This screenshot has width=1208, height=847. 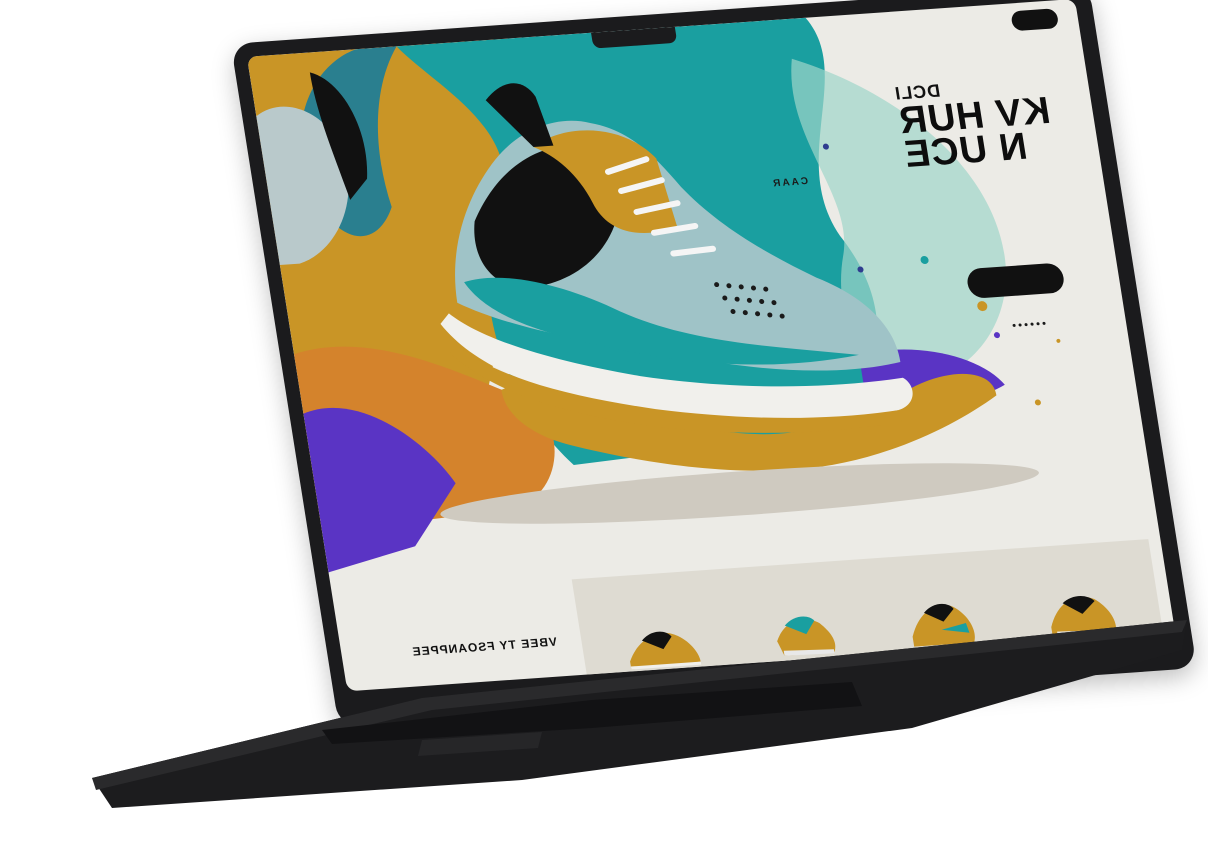 I want to click on nav-cta-button, so click(x=1035, y=20).